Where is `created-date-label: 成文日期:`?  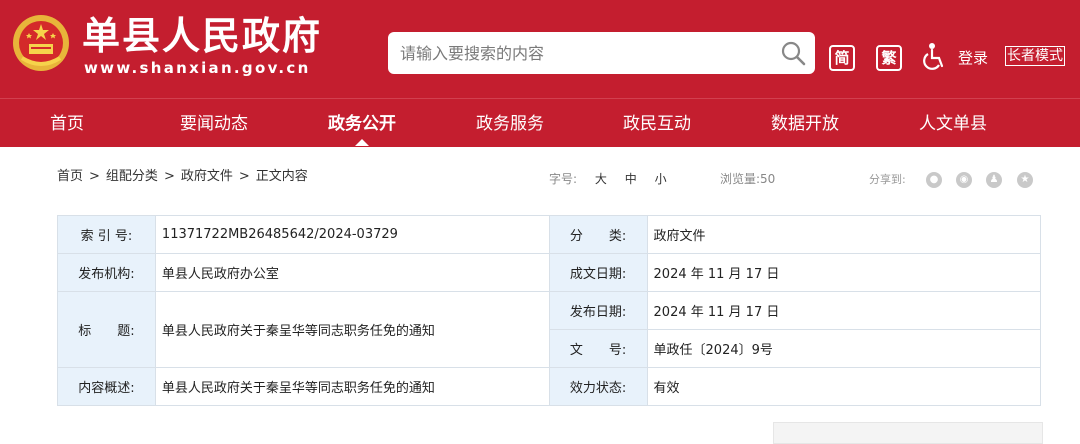
created-date-label: 成文日期: is located at coordinates (598, 272).